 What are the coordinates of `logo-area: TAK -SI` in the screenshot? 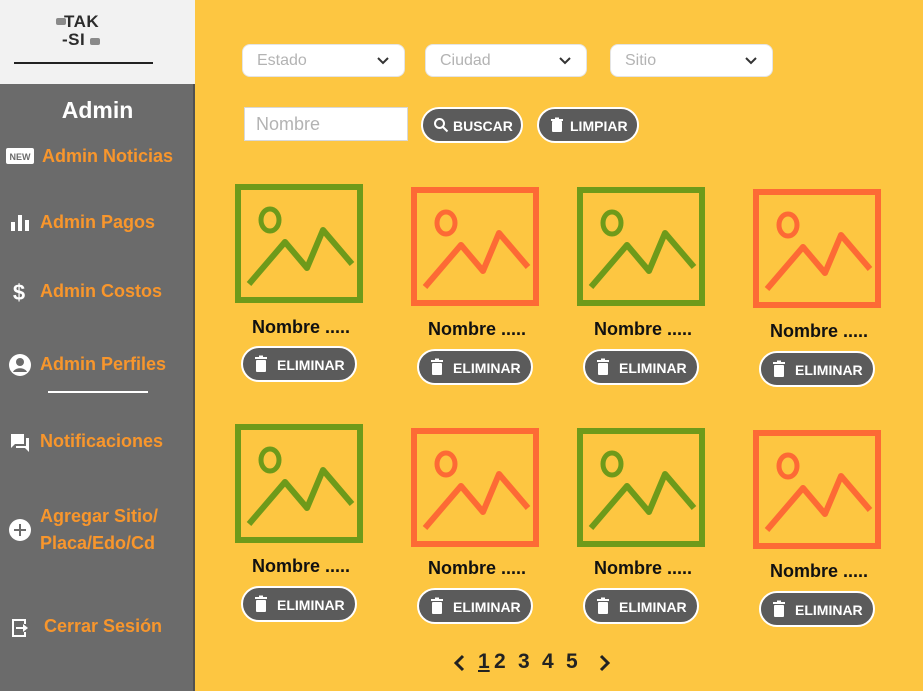 It's located at (97, 42).